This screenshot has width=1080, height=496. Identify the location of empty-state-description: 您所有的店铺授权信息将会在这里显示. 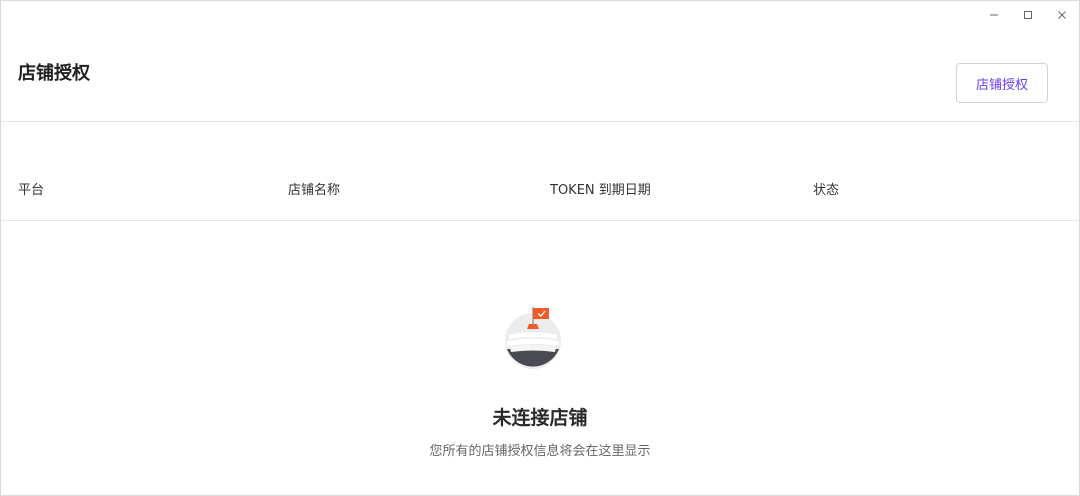
(540, 451).